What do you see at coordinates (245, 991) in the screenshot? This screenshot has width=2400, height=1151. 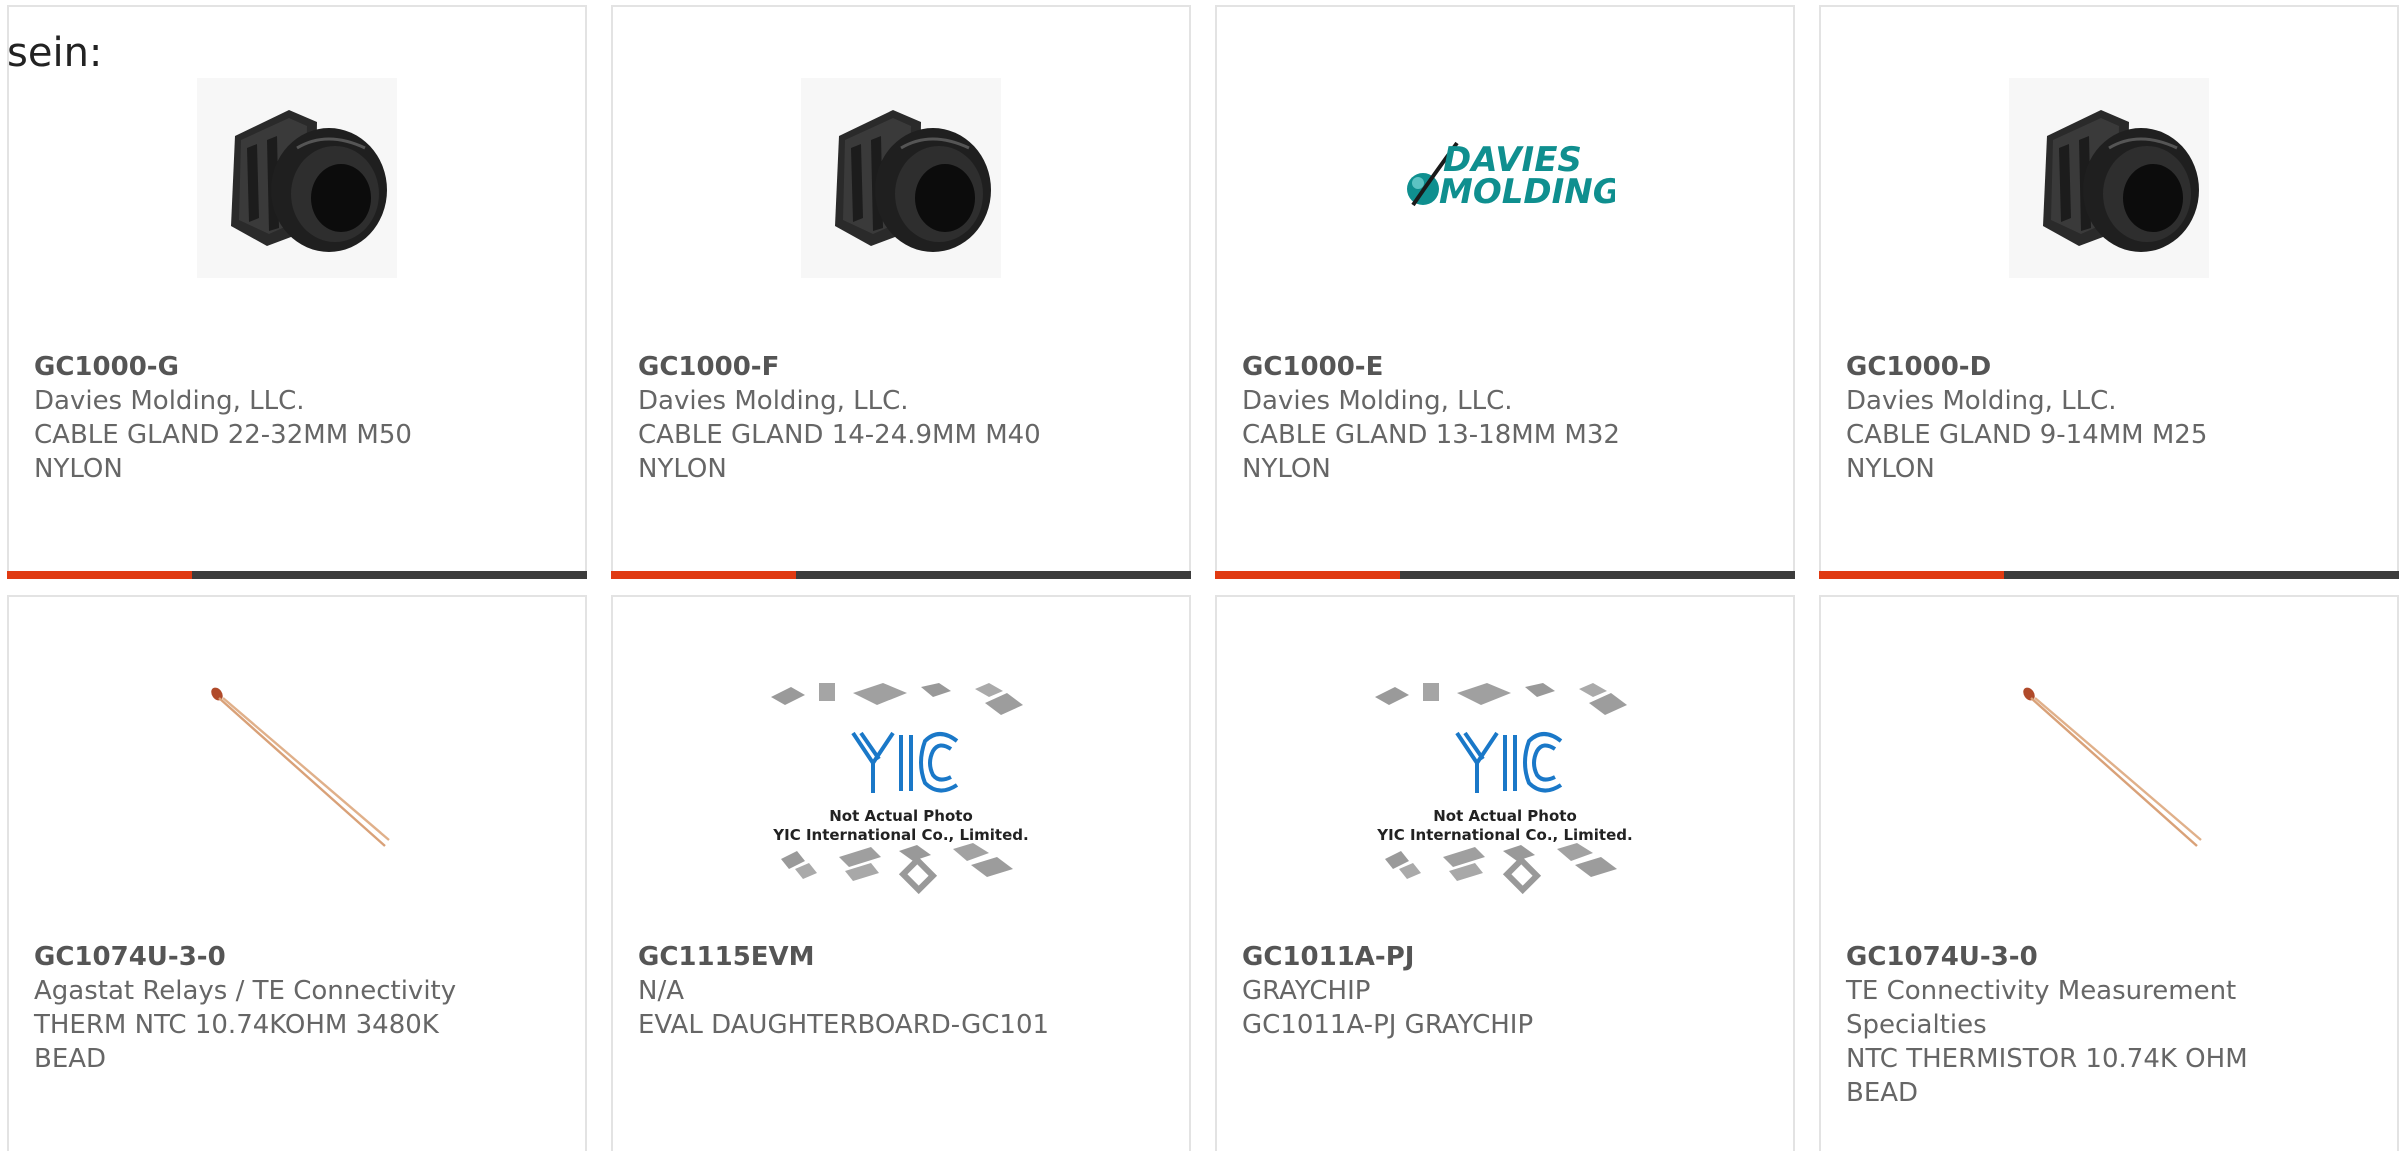 I see `manufacturer: Agastat Relays / TE Connectivity` at bounding box center [245, 991].